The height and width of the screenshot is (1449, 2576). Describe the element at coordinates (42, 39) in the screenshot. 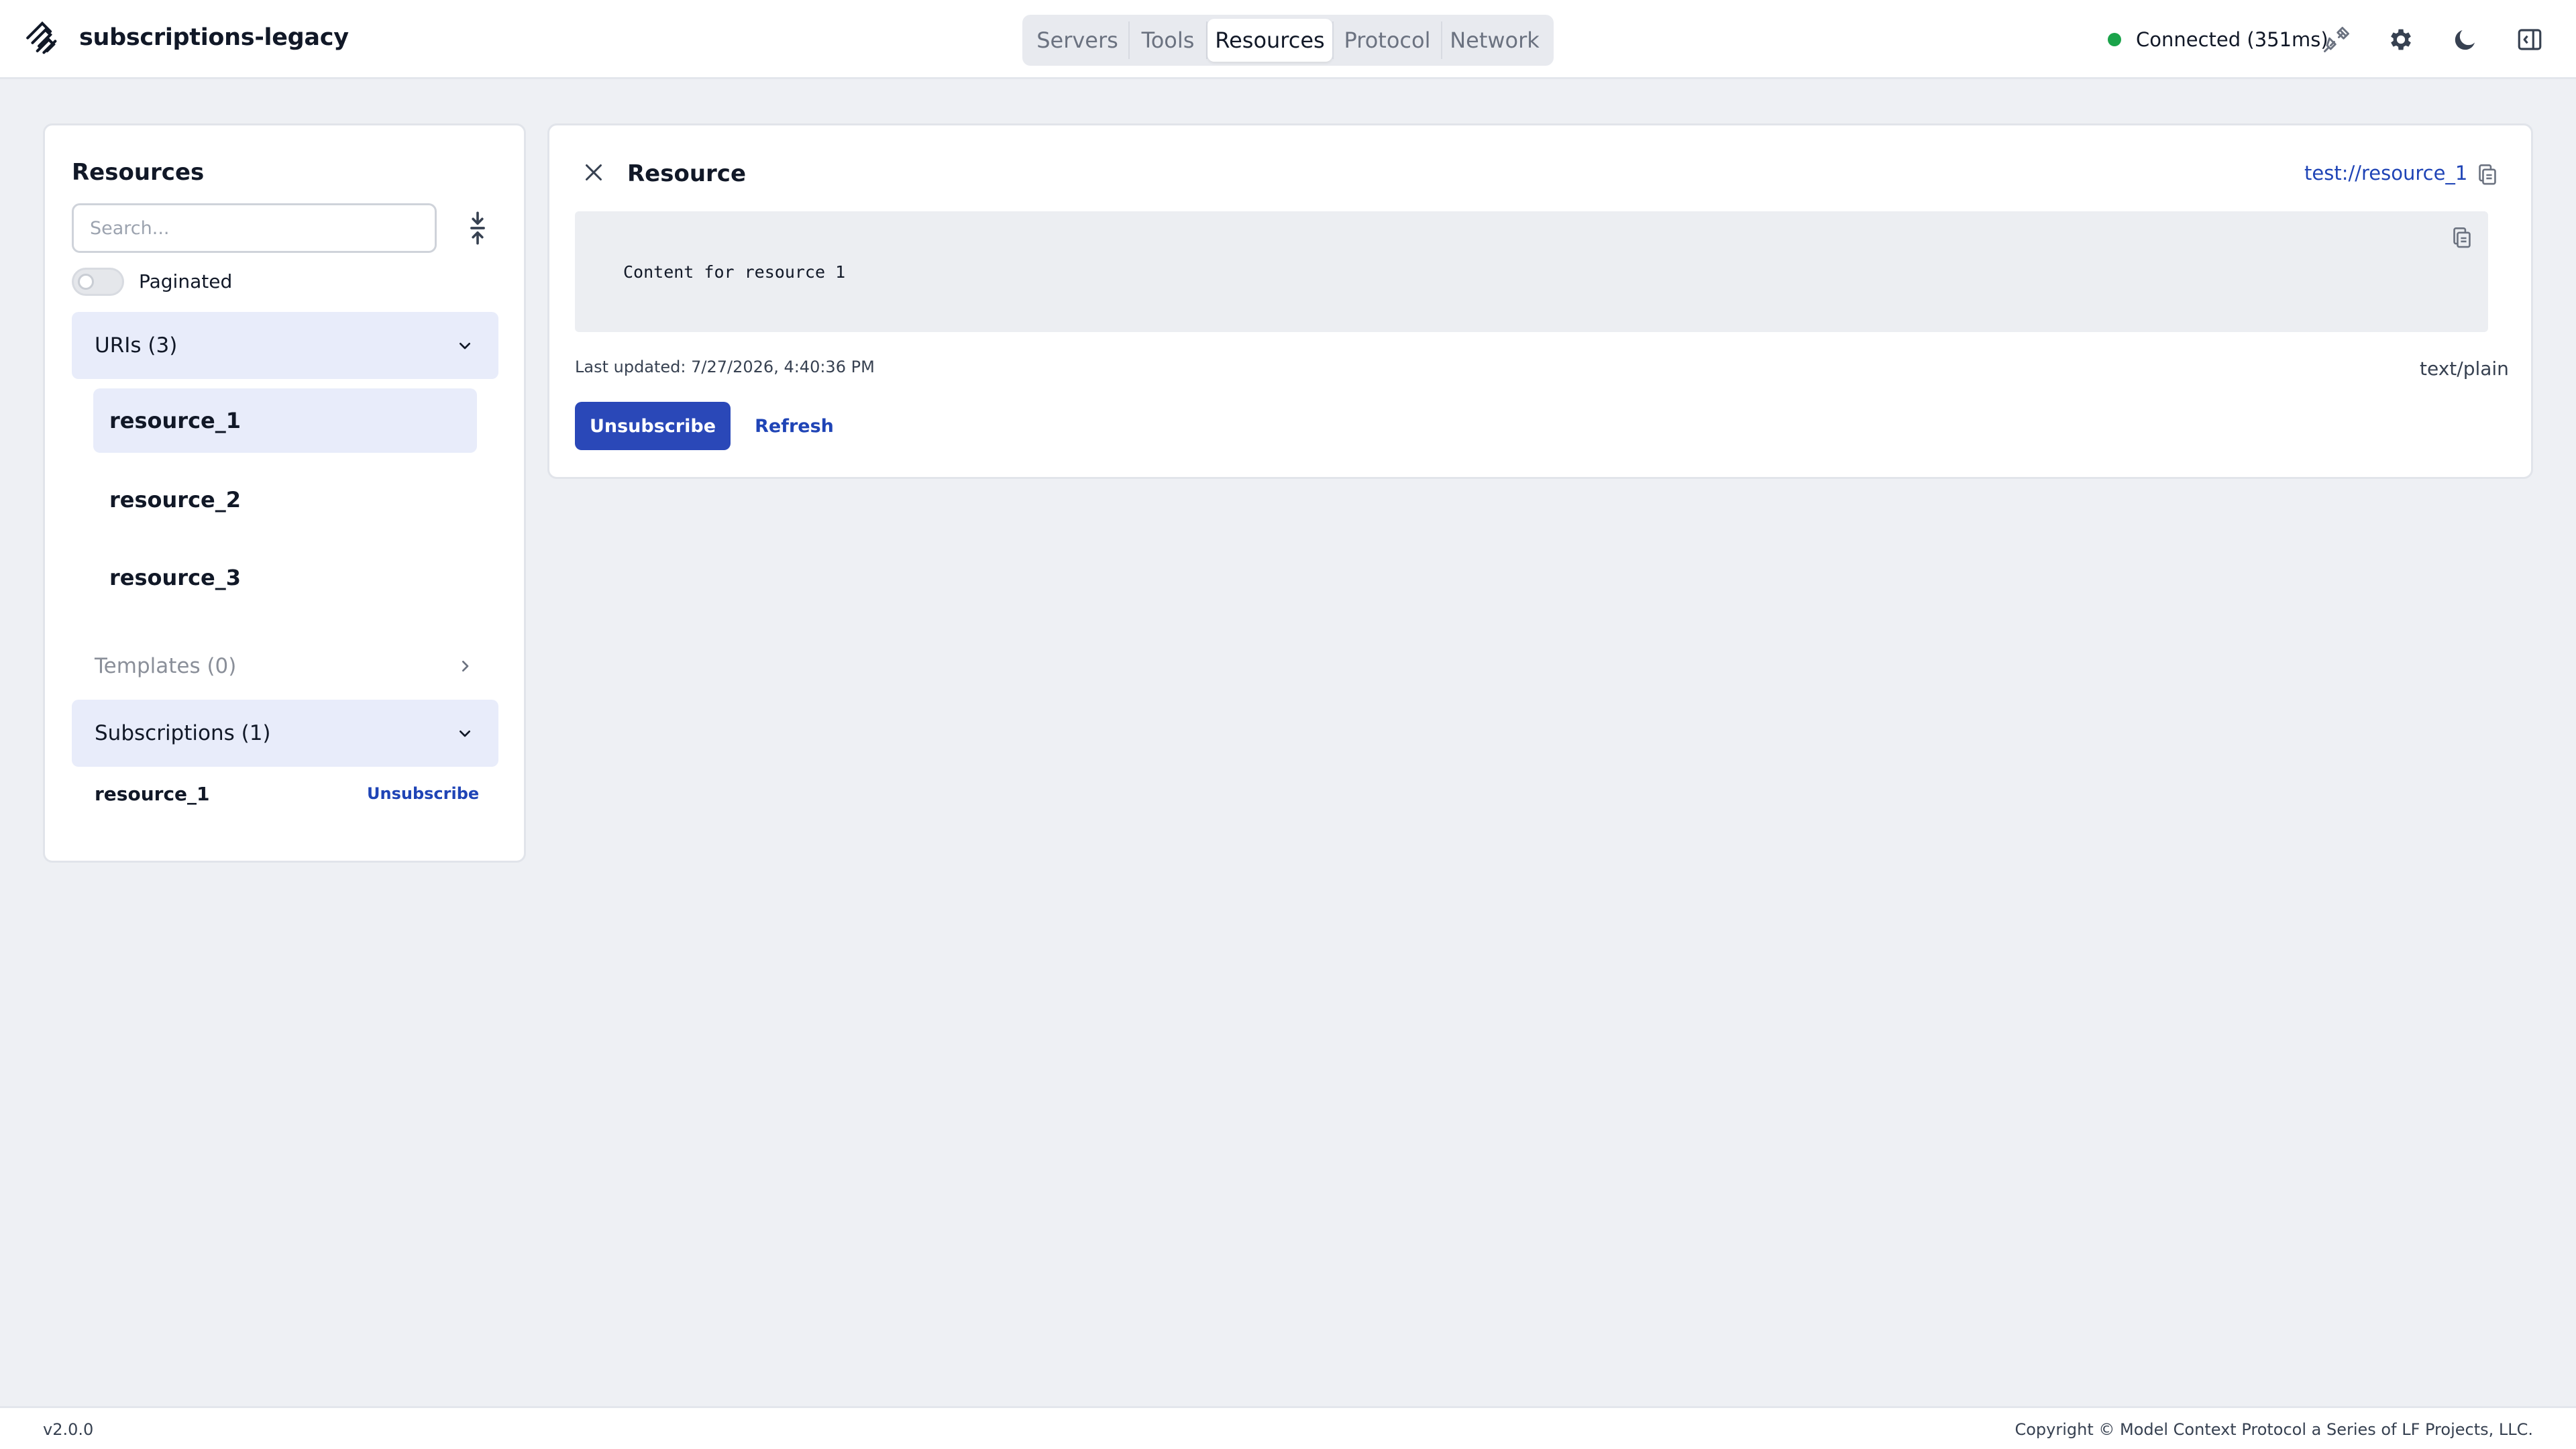

I see `mcp-logo-icon` at that location.